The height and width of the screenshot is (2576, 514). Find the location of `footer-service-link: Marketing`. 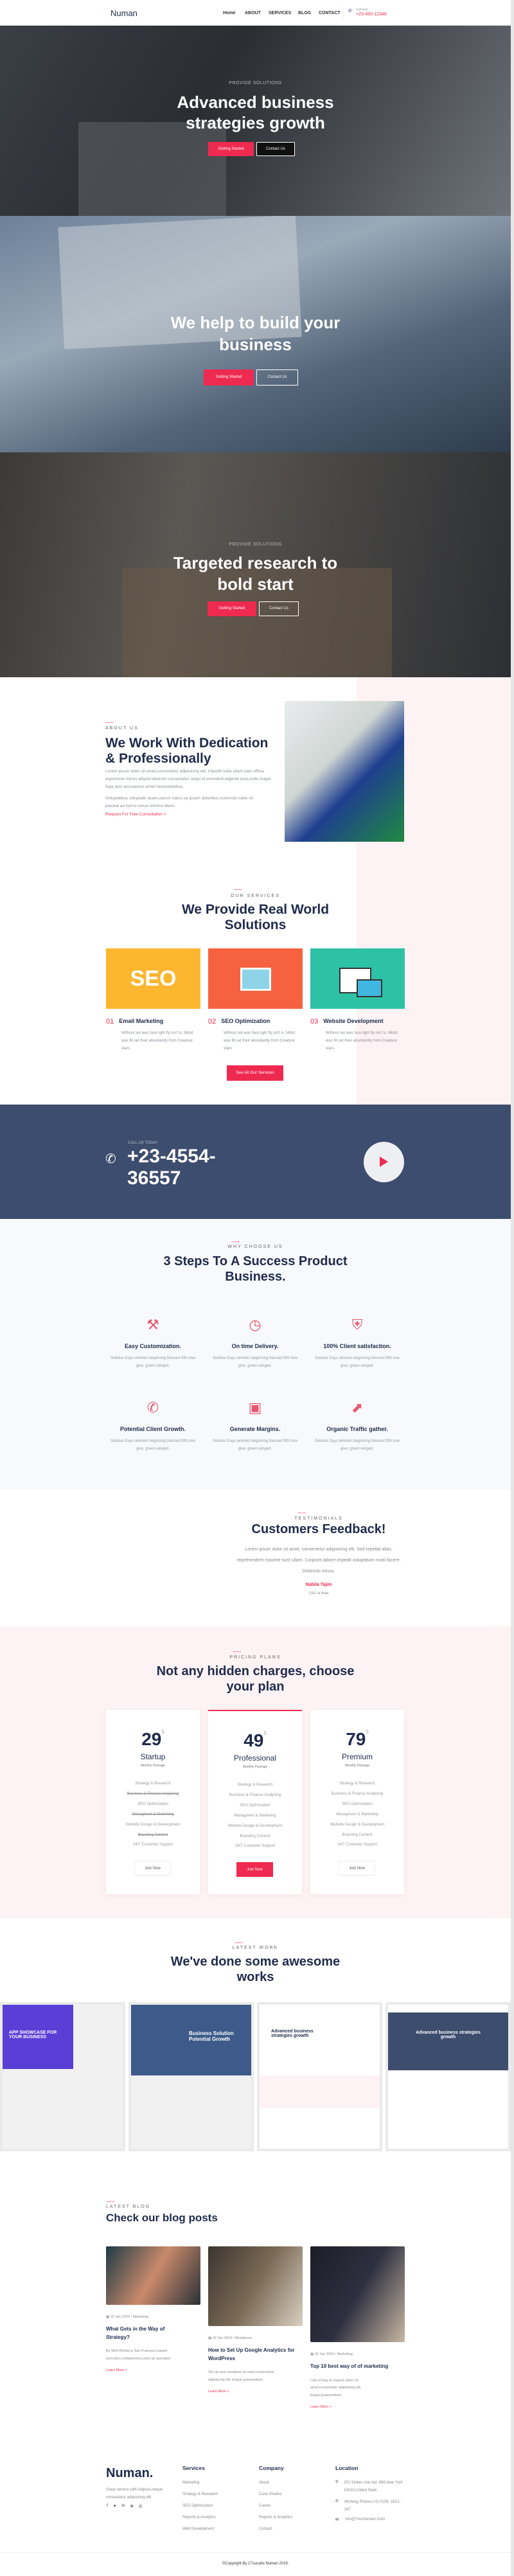

footer-service-link: Marketing is located at coordinates (200, 2483).